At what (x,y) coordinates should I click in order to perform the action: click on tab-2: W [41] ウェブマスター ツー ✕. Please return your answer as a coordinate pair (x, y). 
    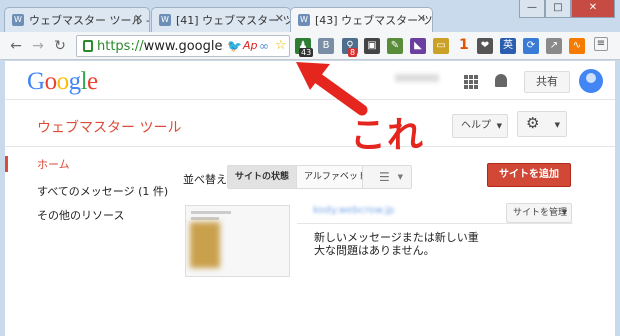
    Looking at the image, I should click on (221, 19).